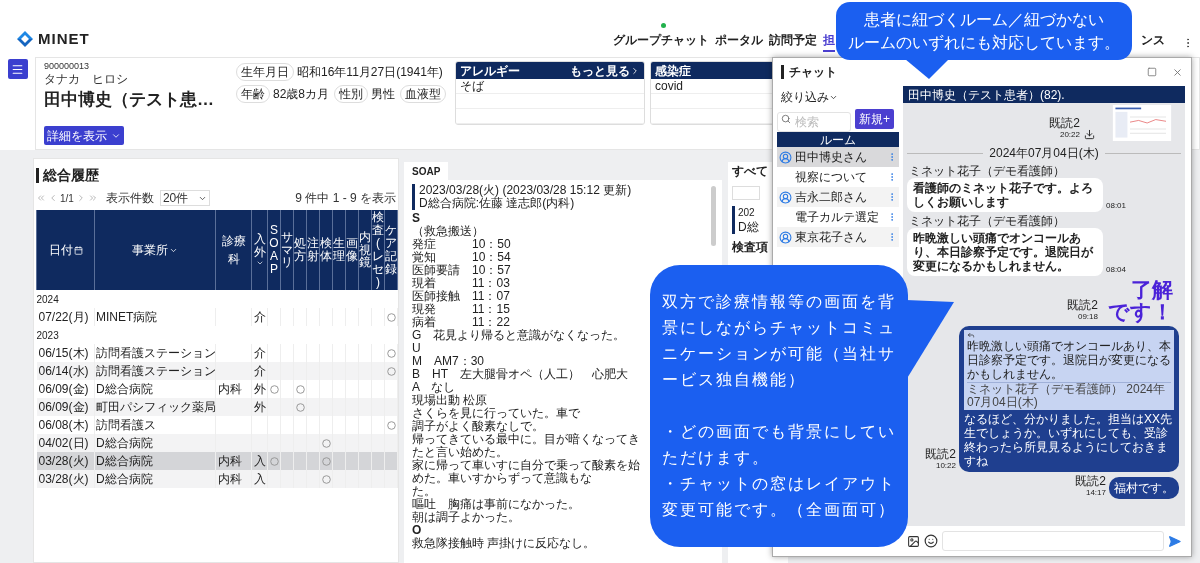 Image resolution: width=1200 pixels, height=563 pixels. Describe the element at coordinates (259, 479) in the screenshot. I see `inpatient-cell: 入` at that location.